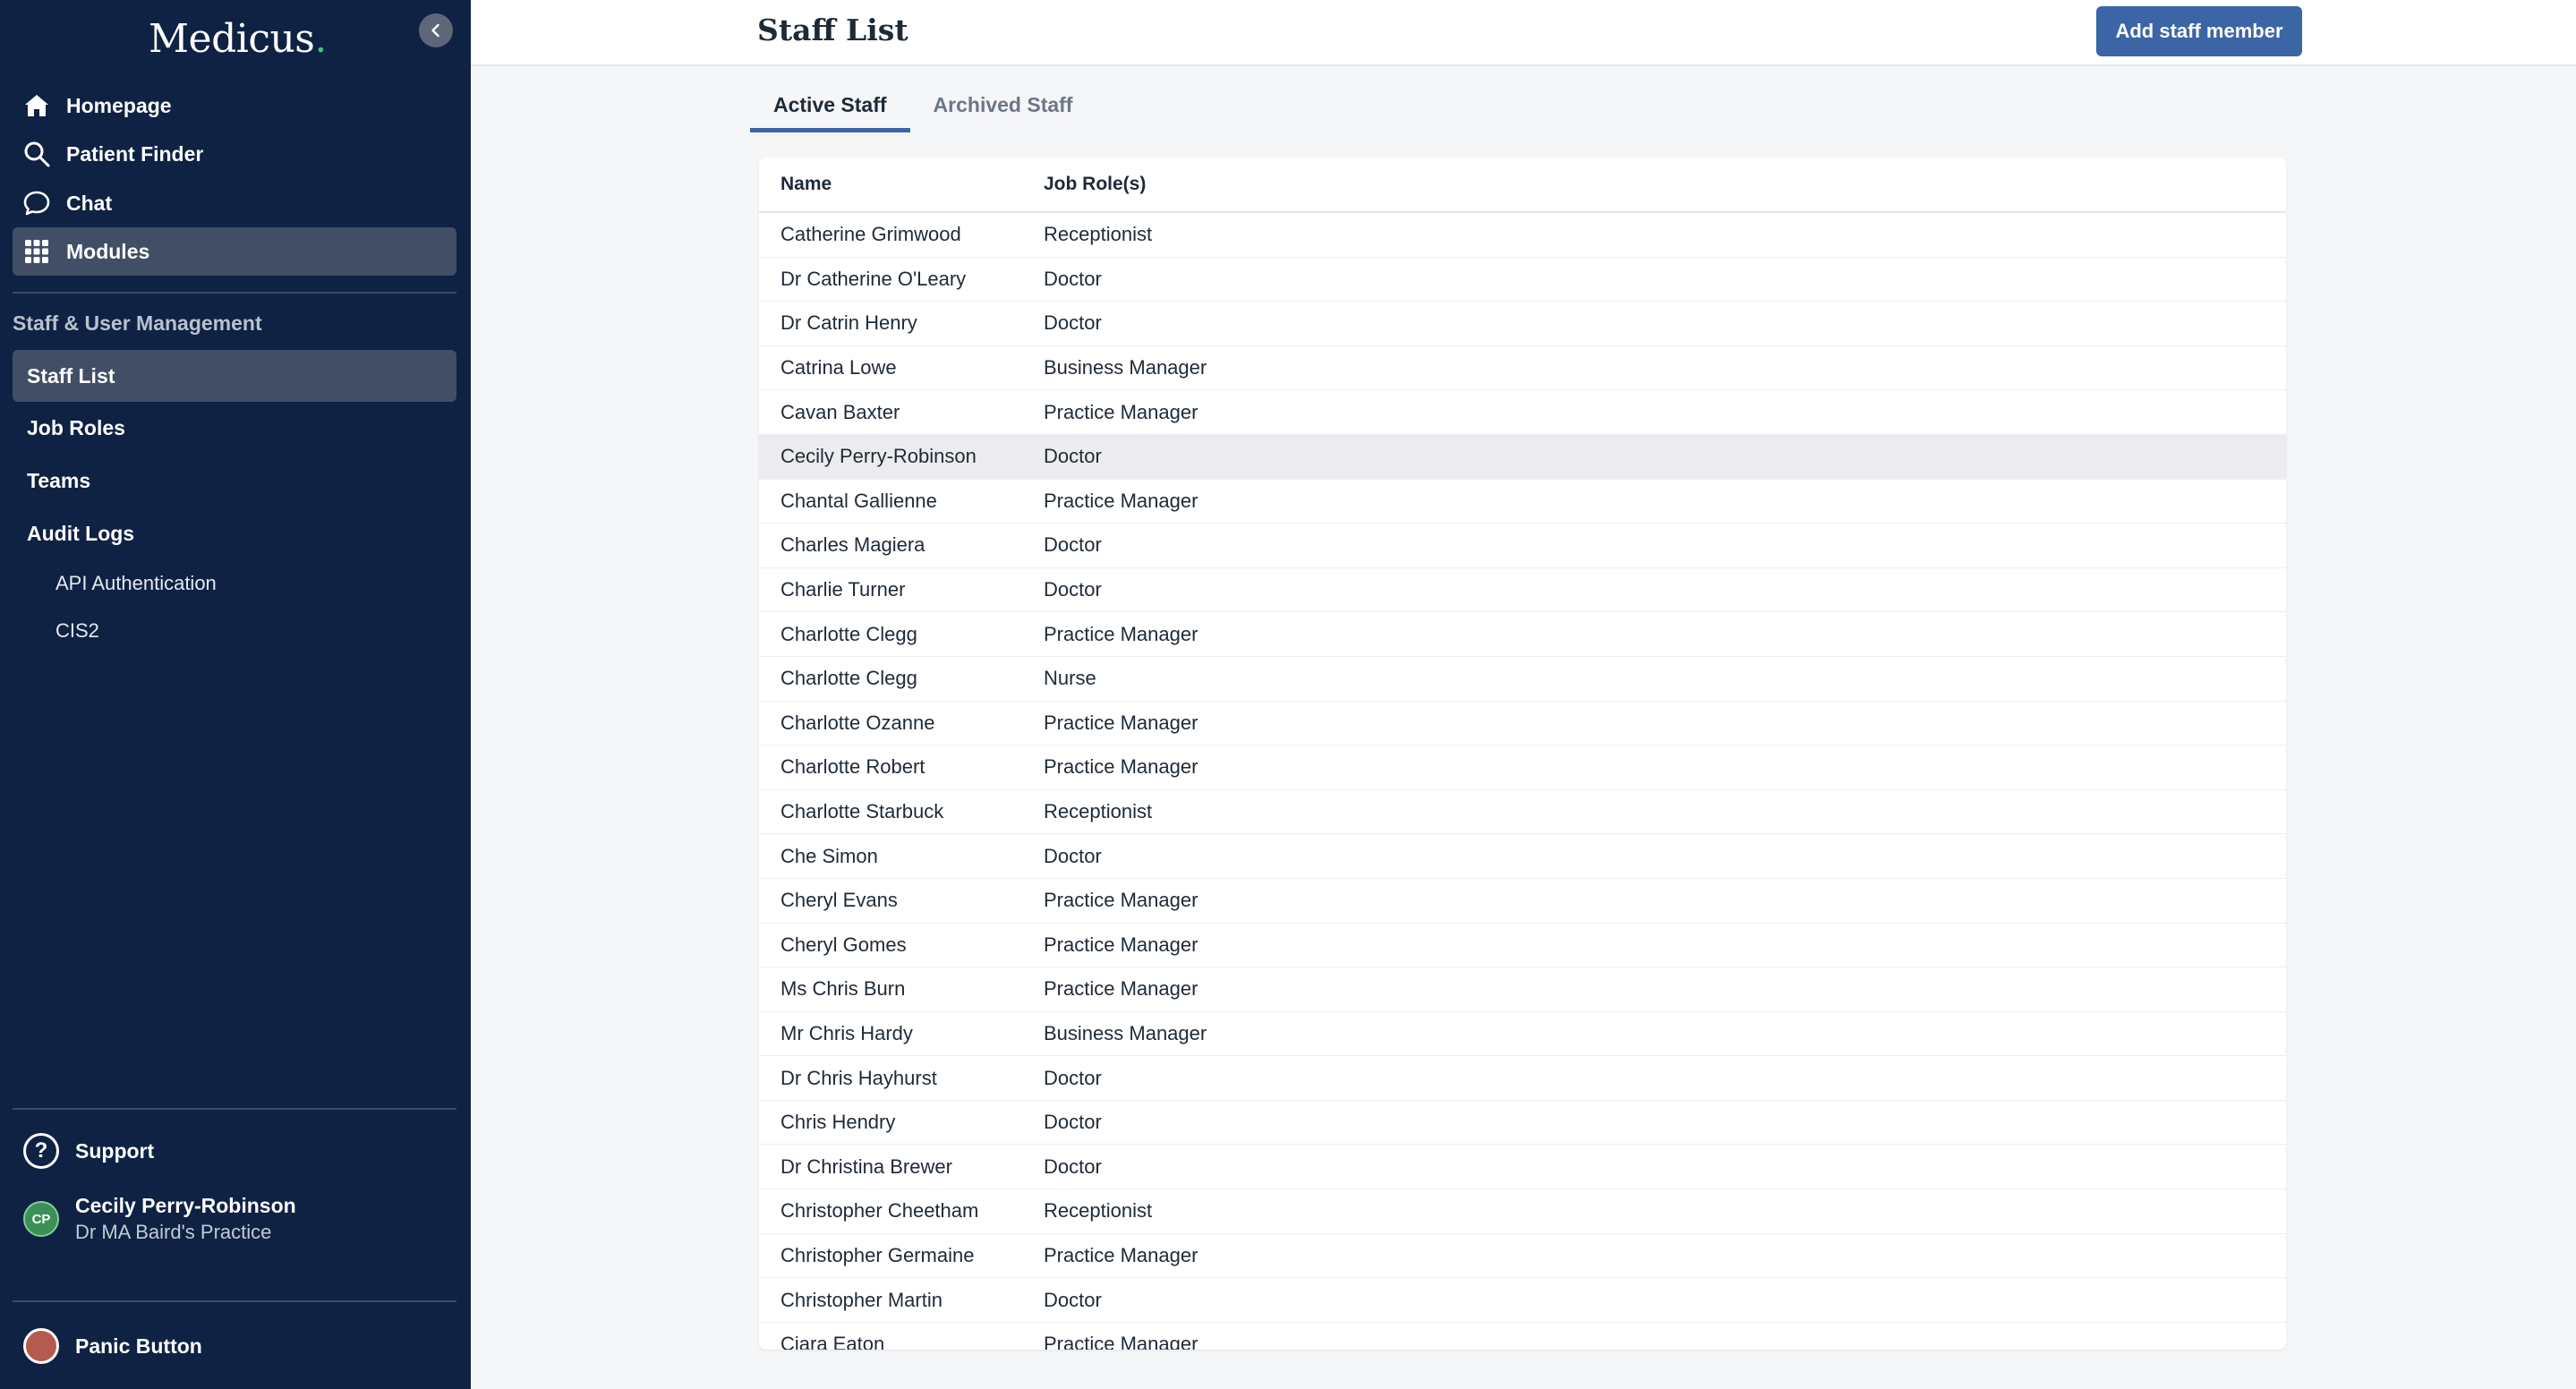 This screenshot has width=2576, height=1389. I want to click on staff-name-cell: Dr Catherine O'Leary, so click(873, 278).